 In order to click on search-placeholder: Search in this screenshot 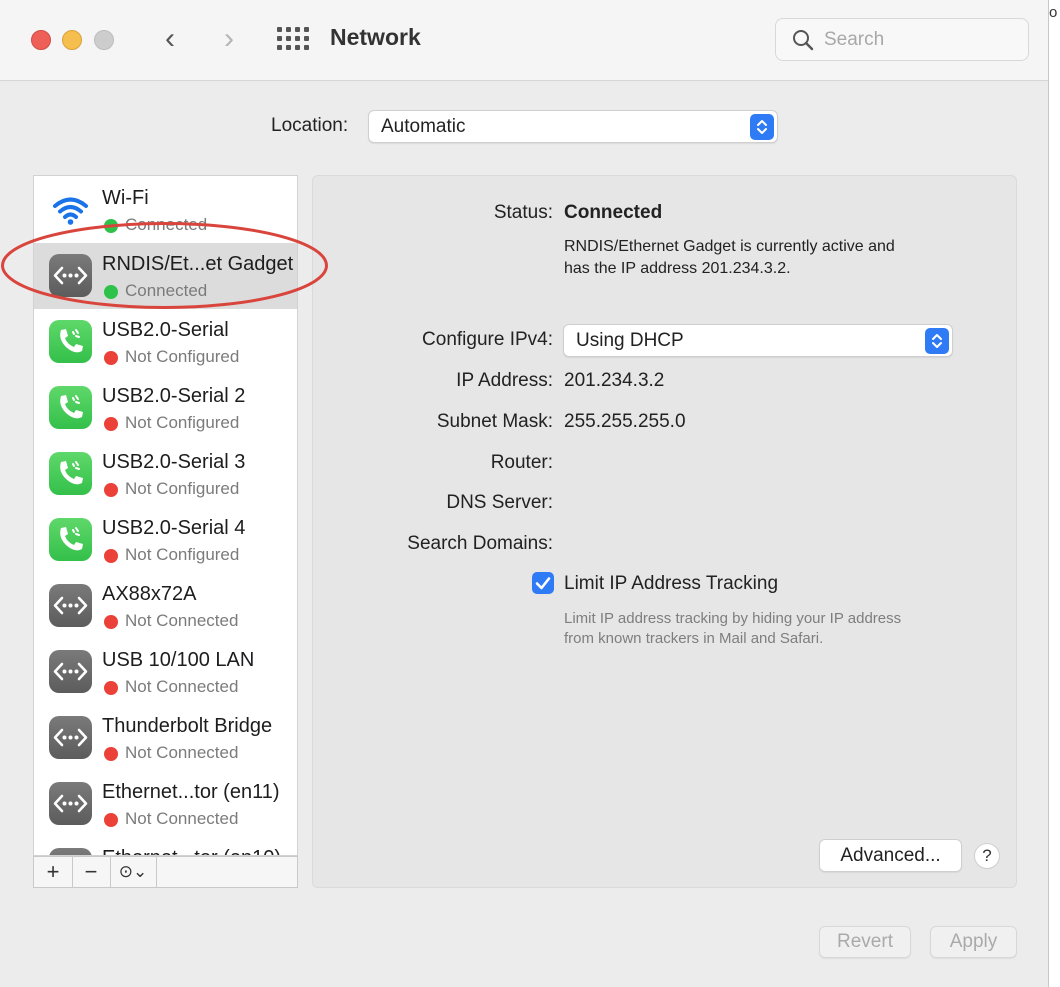, I will do `click(854, 39)`.